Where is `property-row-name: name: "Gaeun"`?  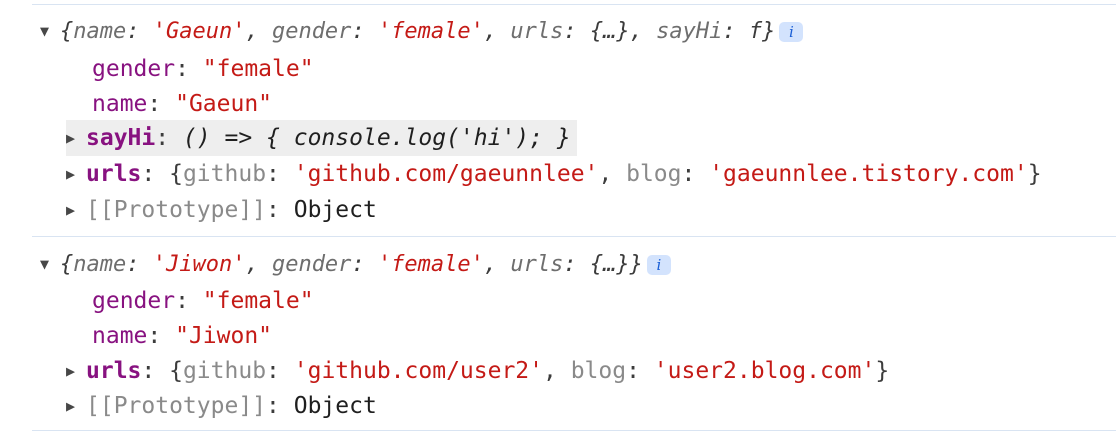
property-row-name: name: "Gaeun" is located at coordinates (182, 104).